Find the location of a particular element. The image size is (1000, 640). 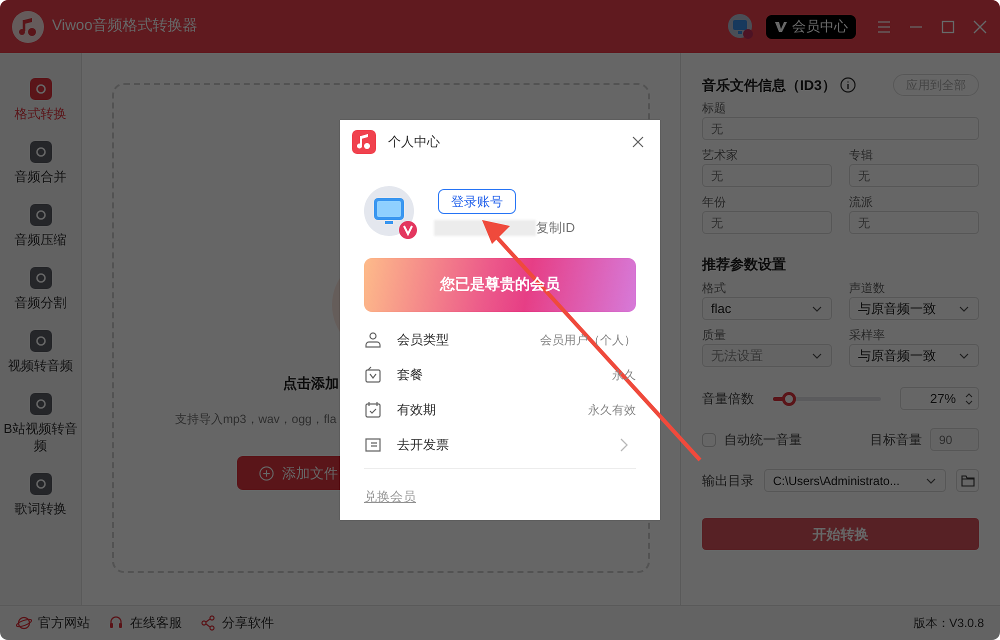

field-label: 艺术家 is located at coordinates (720, 155).